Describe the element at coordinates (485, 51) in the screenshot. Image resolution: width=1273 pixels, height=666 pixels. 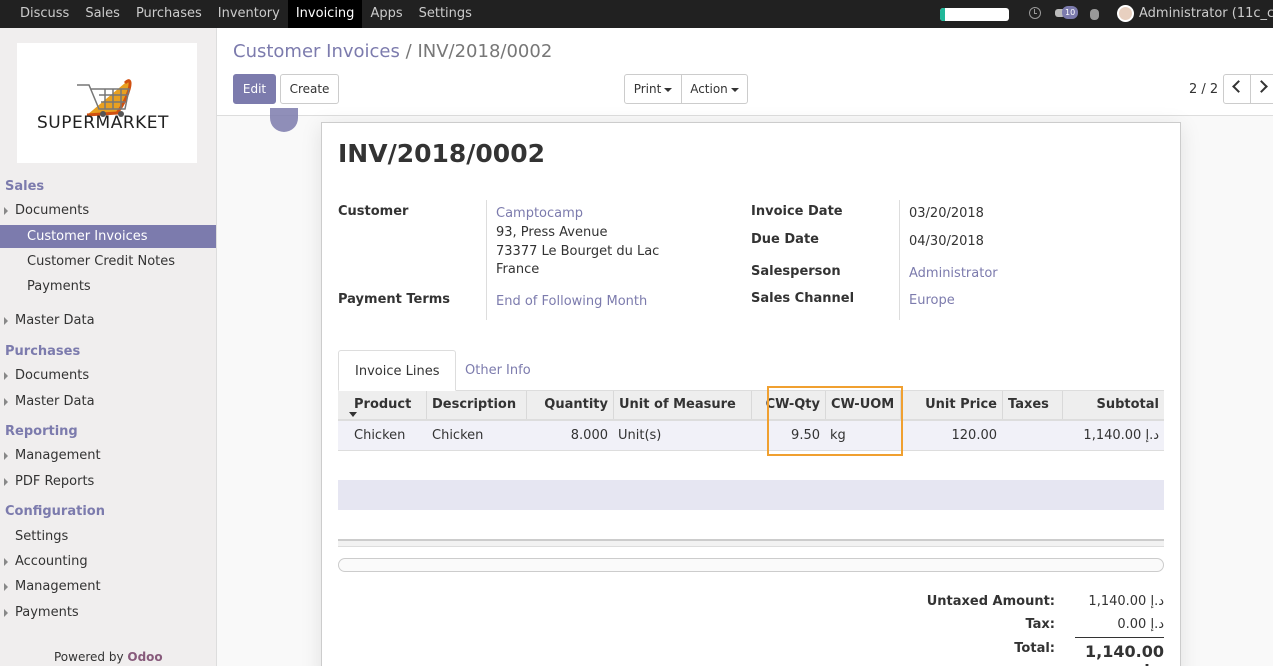
I see `breadcrumb-current: INV/2018/0002` at that location.